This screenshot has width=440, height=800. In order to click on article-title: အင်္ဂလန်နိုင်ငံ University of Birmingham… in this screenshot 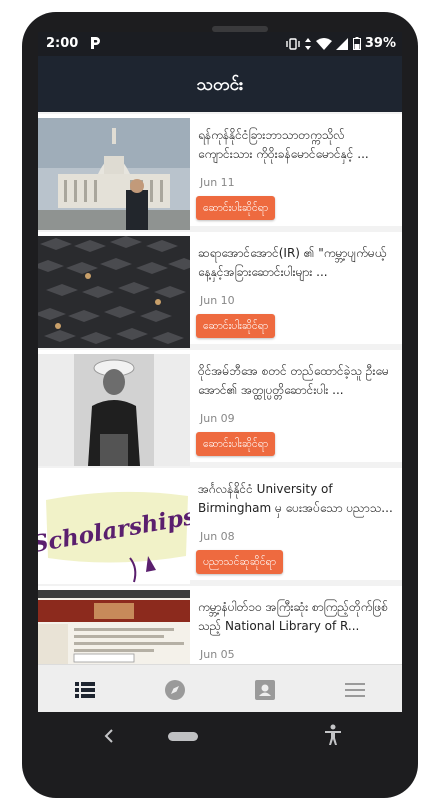, I will do `click(296, 499)`.